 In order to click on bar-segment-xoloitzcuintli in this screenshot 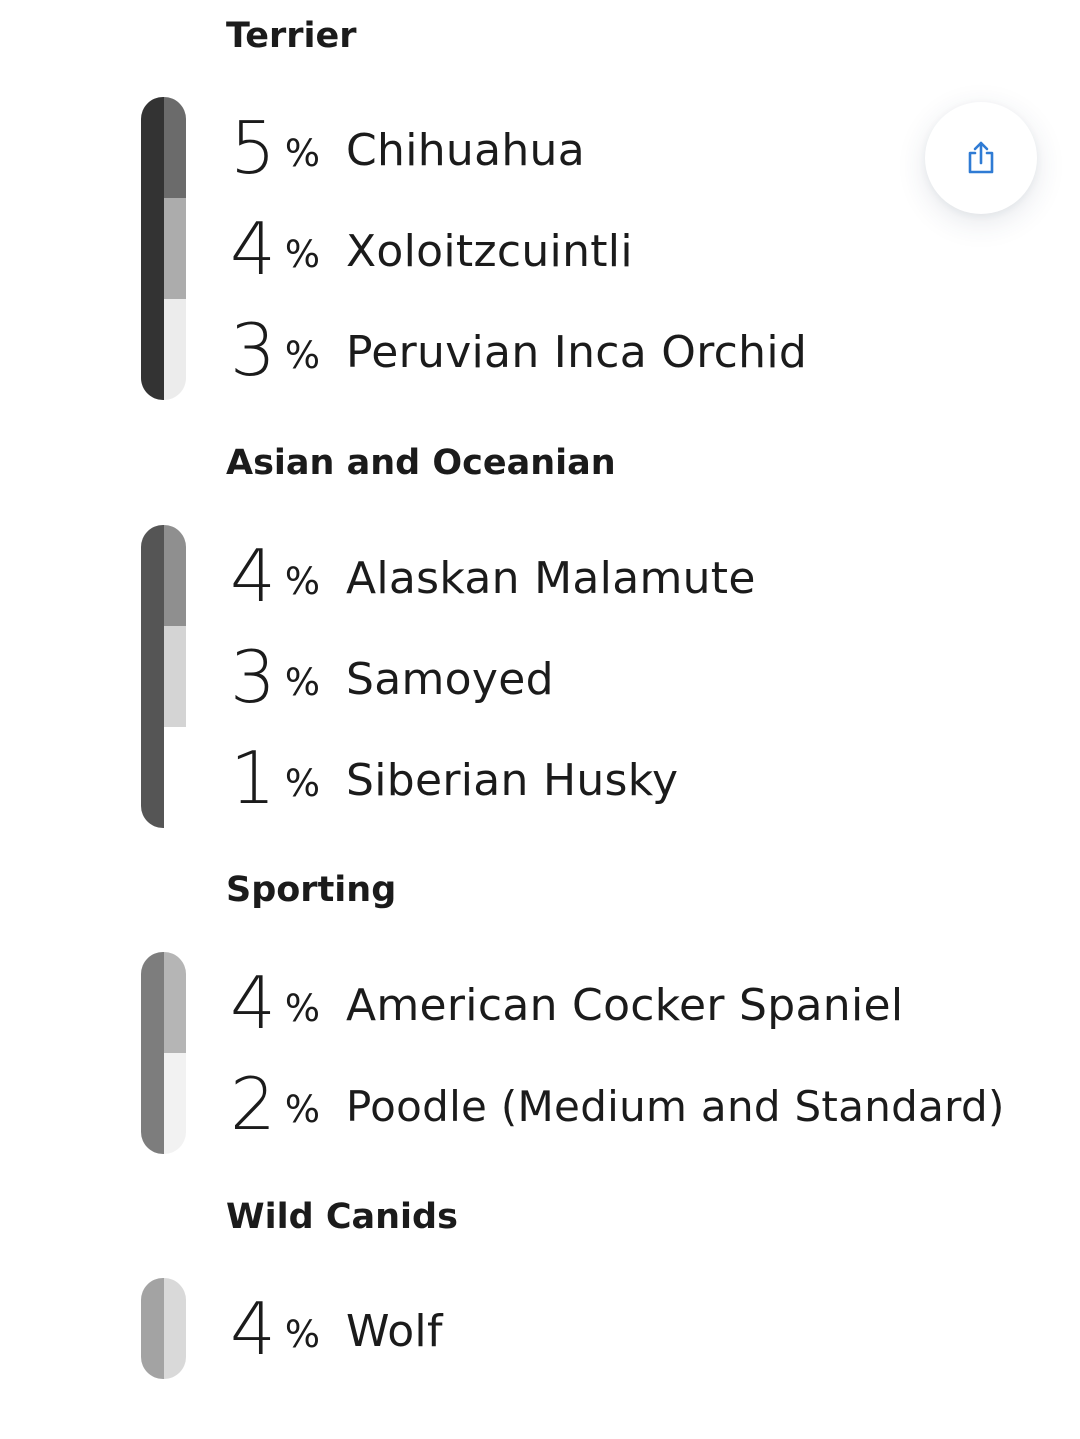, I will do `click(175, 248)`.